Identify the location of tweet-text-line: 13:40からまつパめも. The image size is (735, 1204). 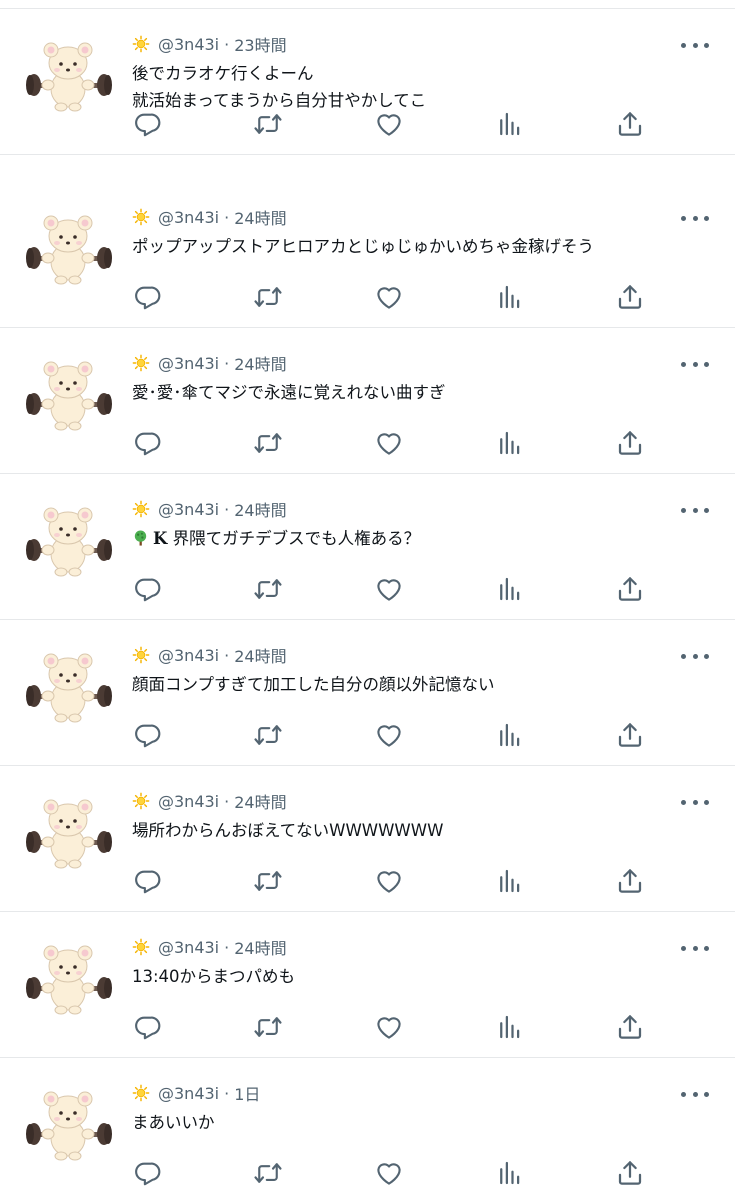
(214, 976).